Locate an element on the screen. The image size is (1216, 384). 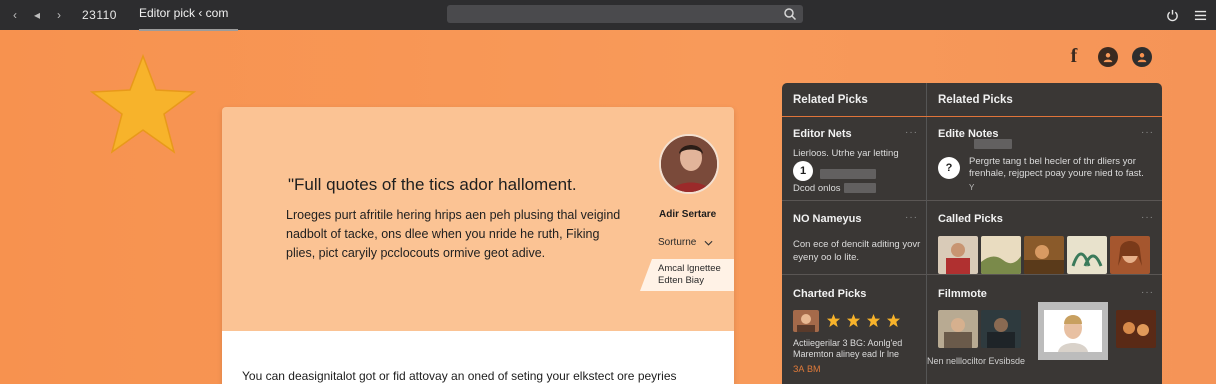
section-title: Called Picks is located at coordinates (970, 219).